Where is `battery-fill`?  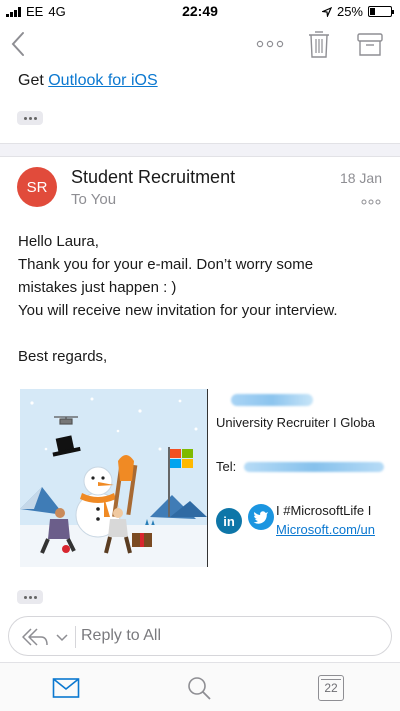 battery-fill is located at coordinates (372, 11).